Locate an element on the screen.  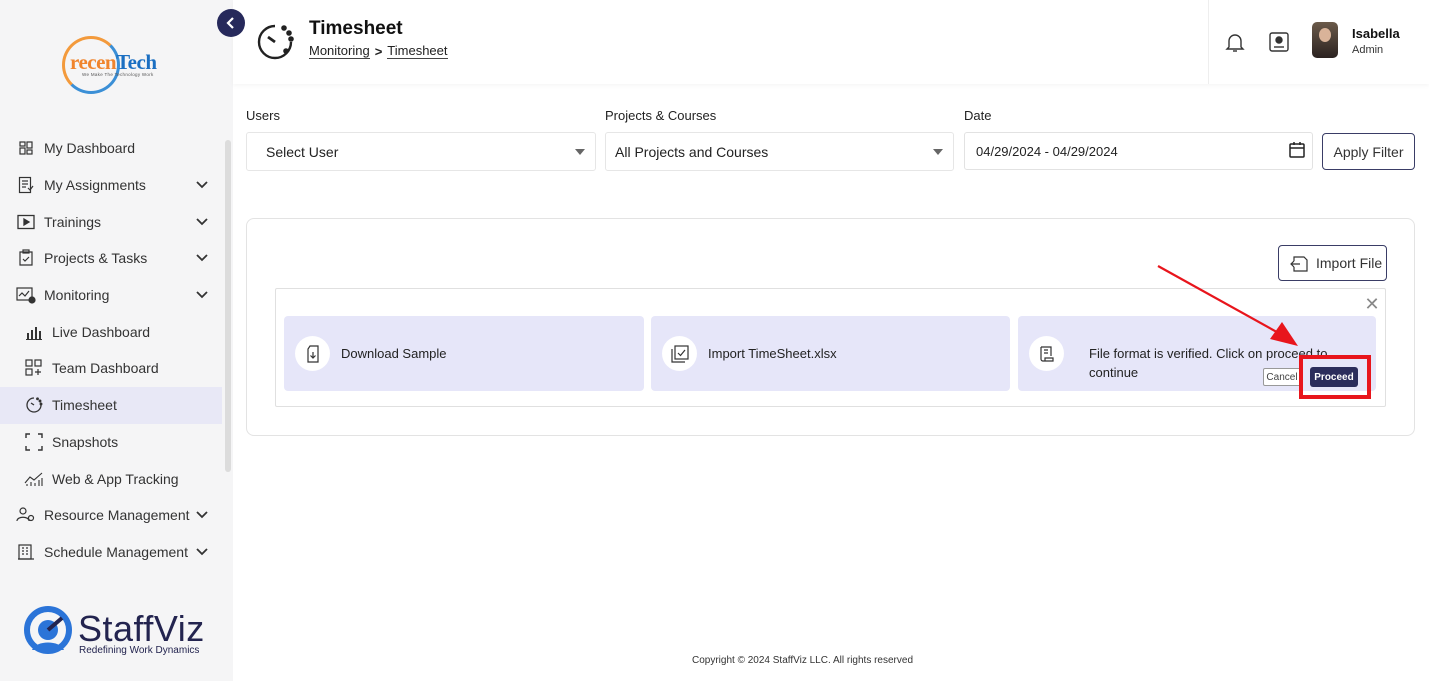
sidebar-item-label: My Dashboard is located at coordinates (90, 148).